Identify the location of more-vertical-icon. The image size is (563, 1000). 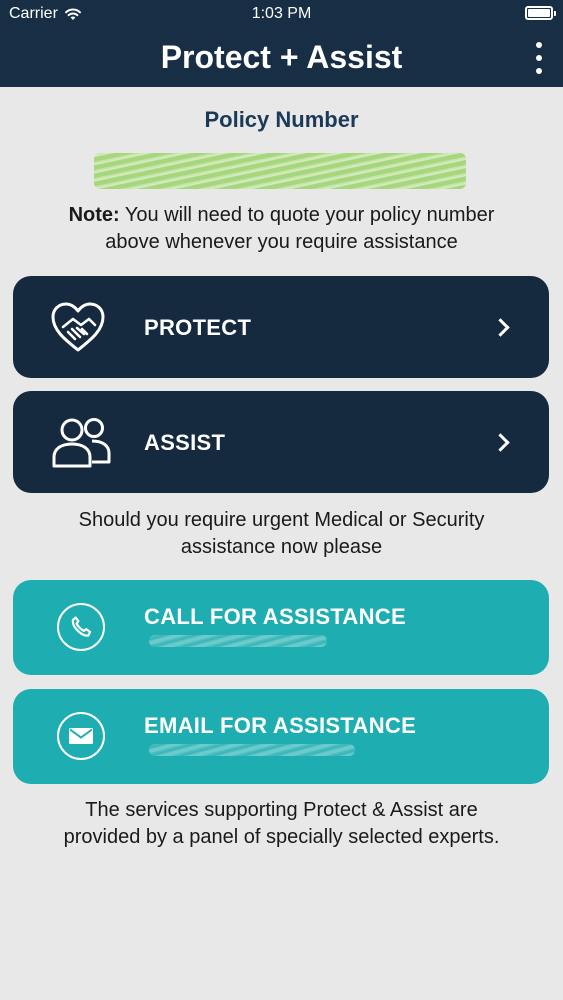
(539, 58).